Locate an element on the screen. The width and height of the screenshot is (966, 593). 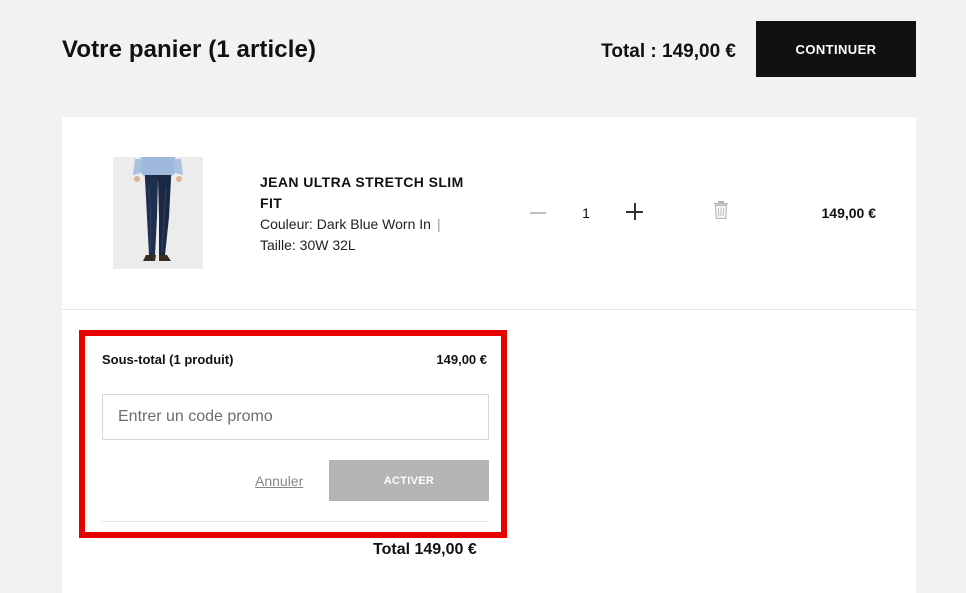
header-total: Total : 149,00 € is located at coordinates (668, 51).